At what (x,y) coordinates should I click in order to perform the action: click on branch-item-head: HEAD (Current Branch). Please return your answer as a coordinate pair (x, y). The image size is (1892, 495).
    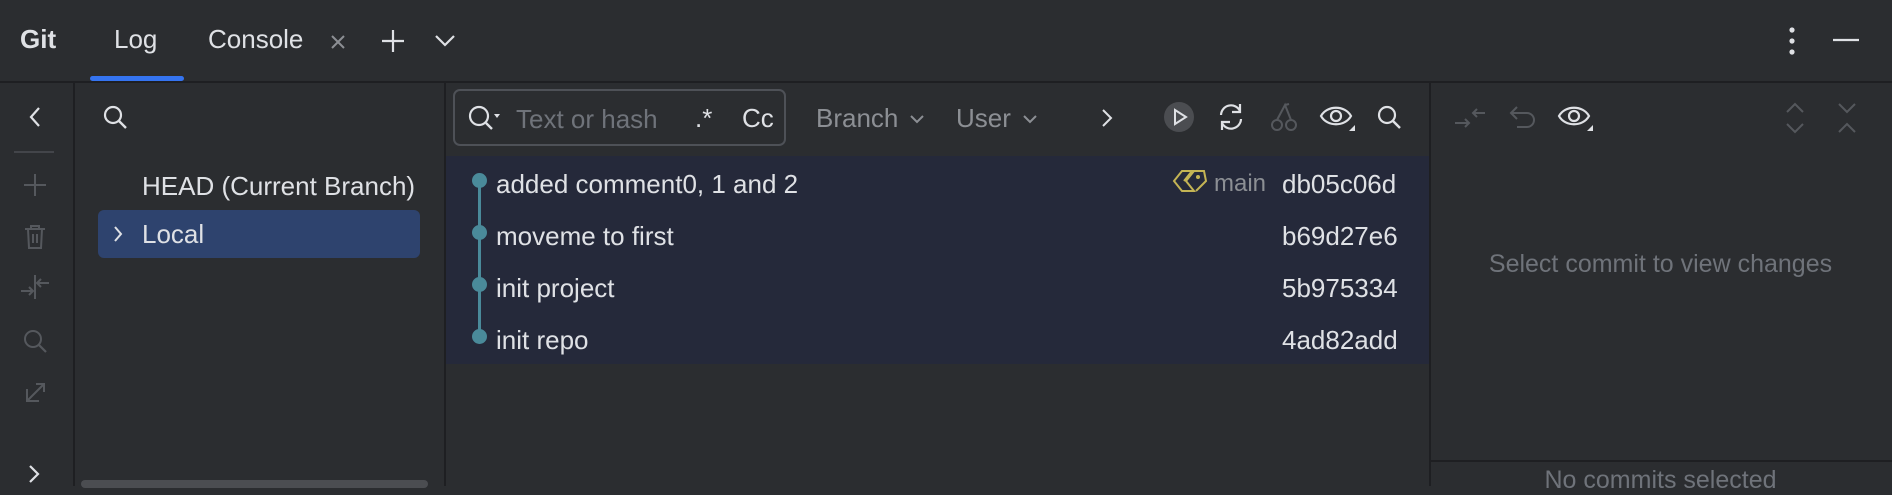
    Looking at the image, I should click on (263, 186).